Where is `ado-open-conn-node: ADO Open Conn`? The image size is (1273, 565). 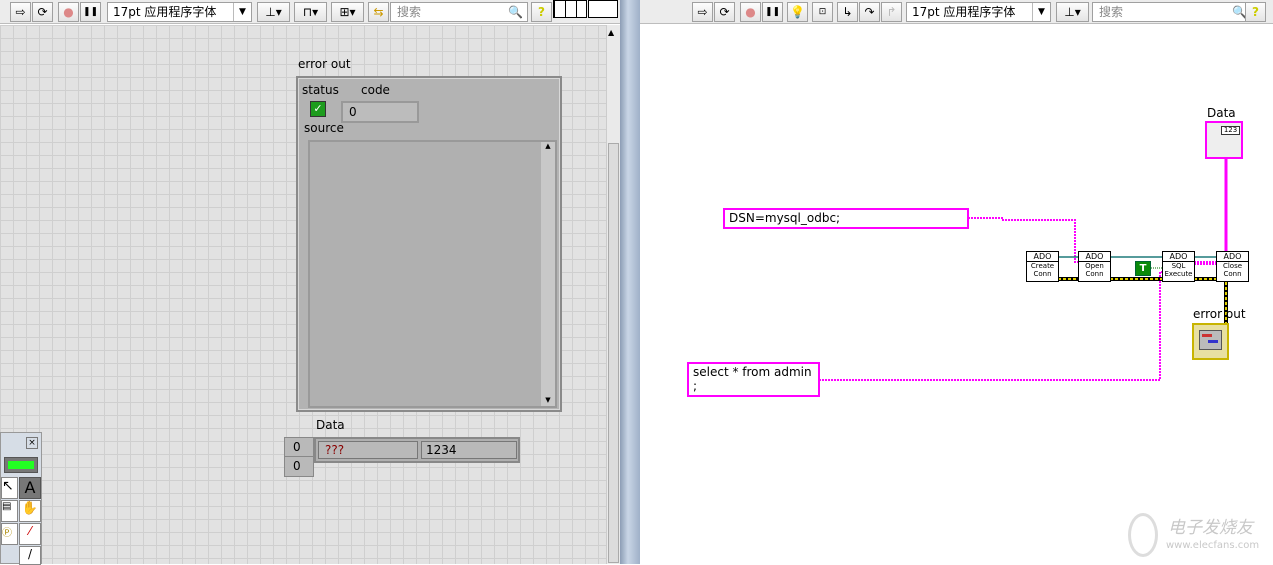
ado-open-conn-node: ADO Open Conn is located at coordinates (1094, 266).